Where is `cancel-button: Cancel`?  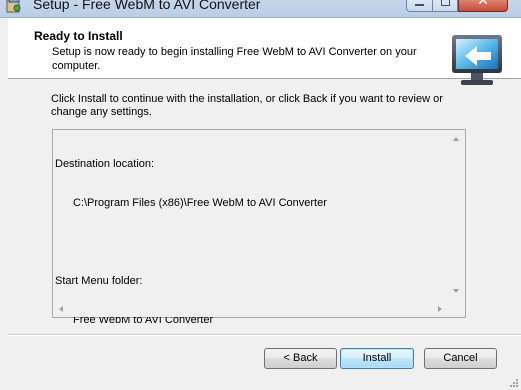 cancel-button: Cancel is located at coordinates (460, 358).